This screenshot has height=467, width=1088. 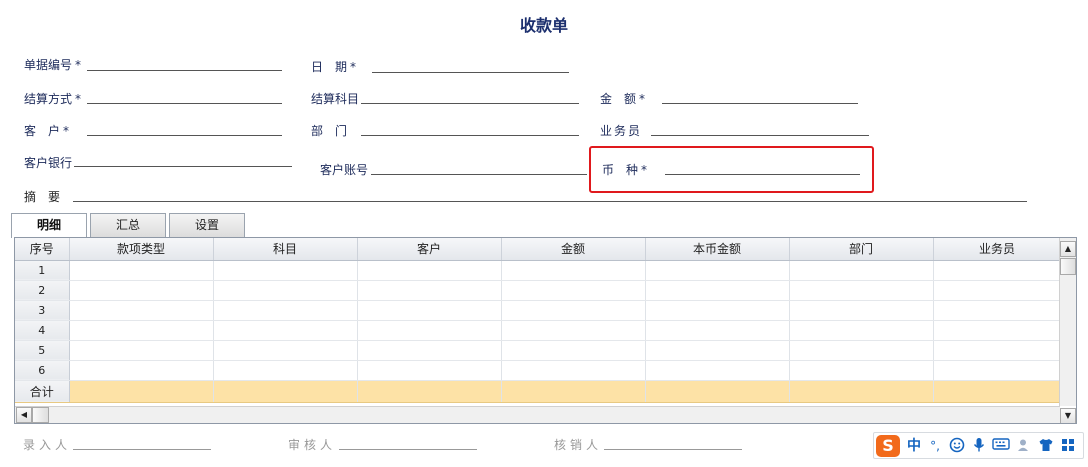 I want to click on horizontal-scroll-thumb, so click(x=40, y=415).